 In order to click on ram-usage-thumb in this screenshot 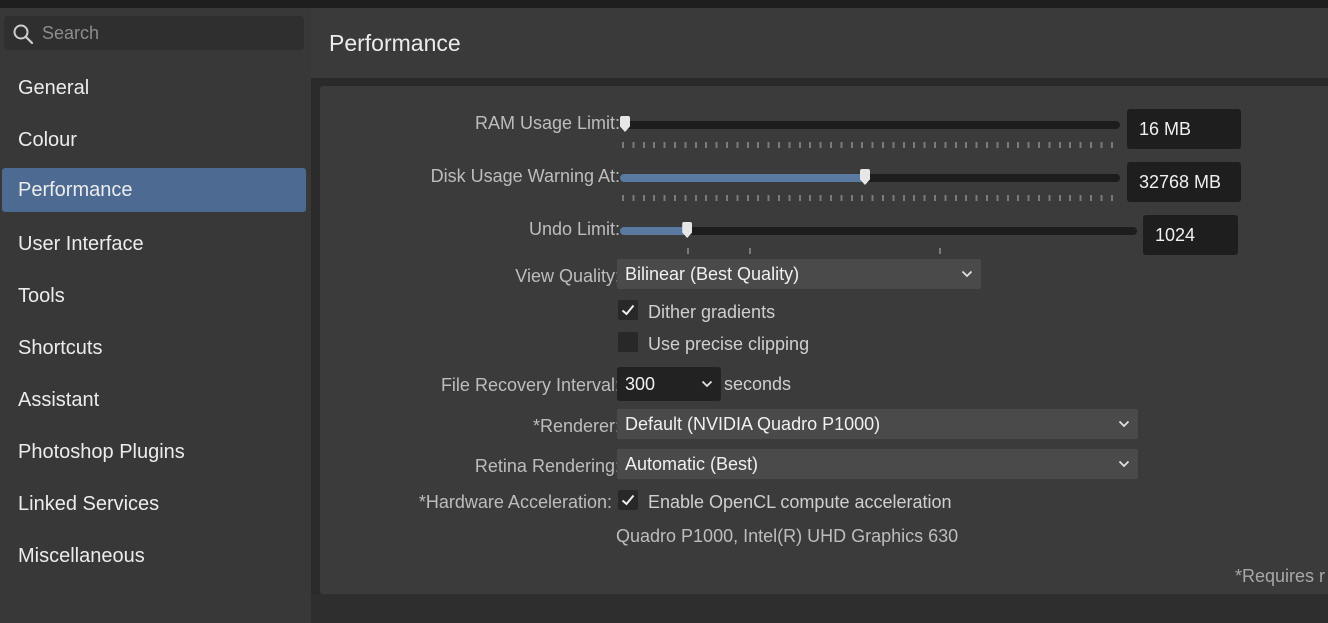, I will do `click(625, 124)`.